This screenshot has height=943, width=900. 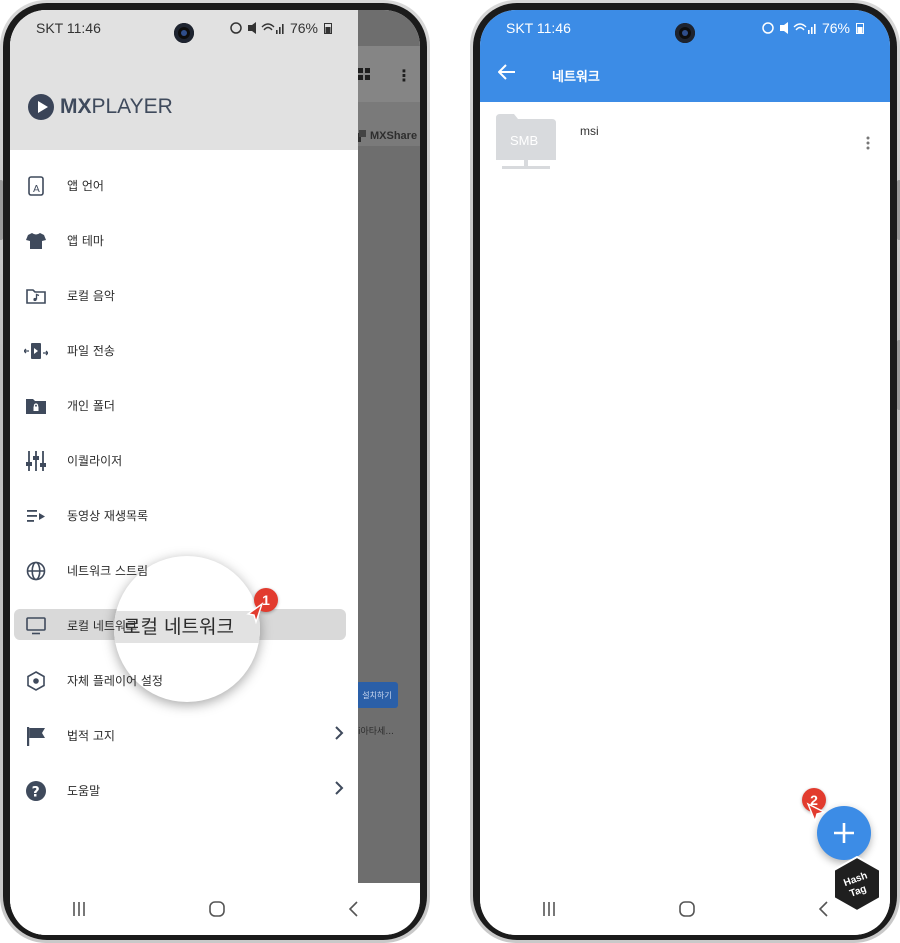 I want to click on language-icon: A, so click(x=36, y=186).